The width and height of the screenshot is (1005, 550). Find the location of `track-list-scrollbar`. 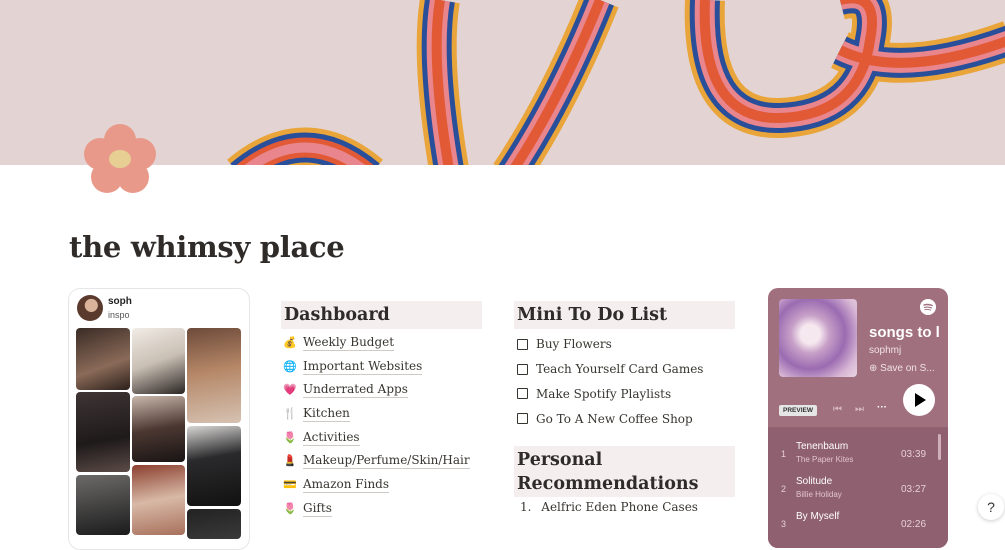

track-list-scrollbar is located at coordinates (939, 447).